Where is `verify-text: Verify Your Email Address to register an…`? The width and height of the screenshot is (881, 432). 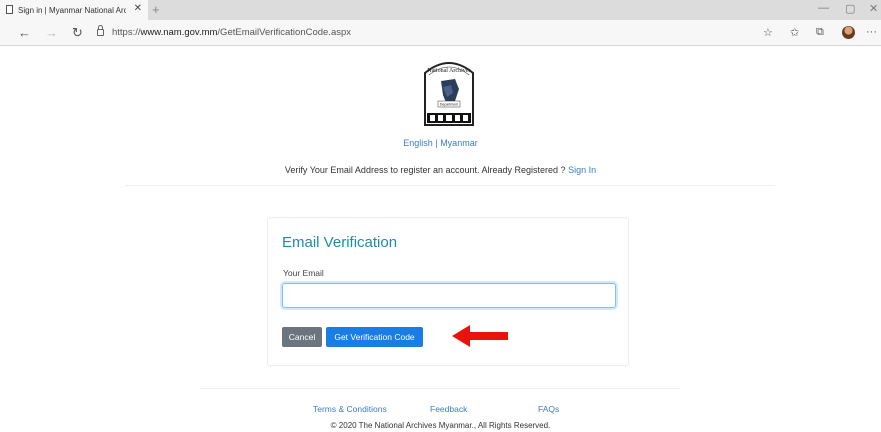
verify-text: Verify Your Email Address to register an… is located at coordinates (426, 170).